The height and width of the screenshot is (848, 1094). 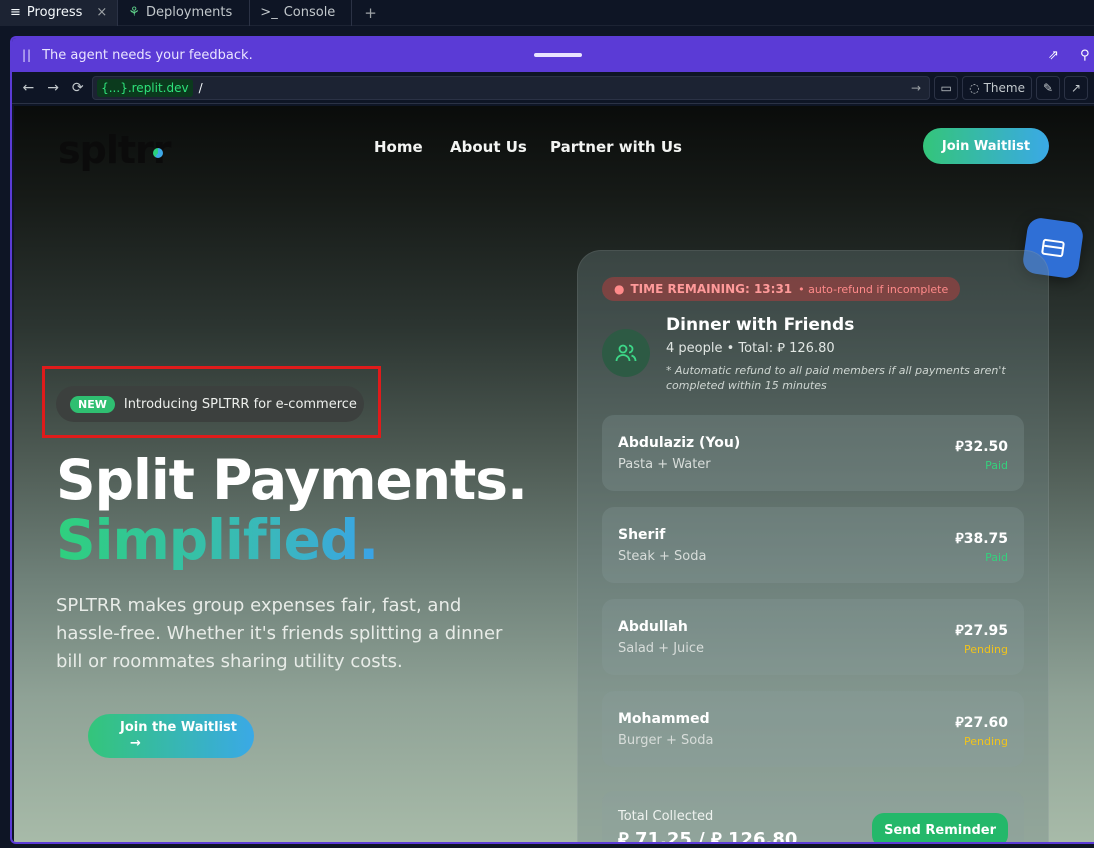 I want to click on drag-handle, so click(x=558, y=55).